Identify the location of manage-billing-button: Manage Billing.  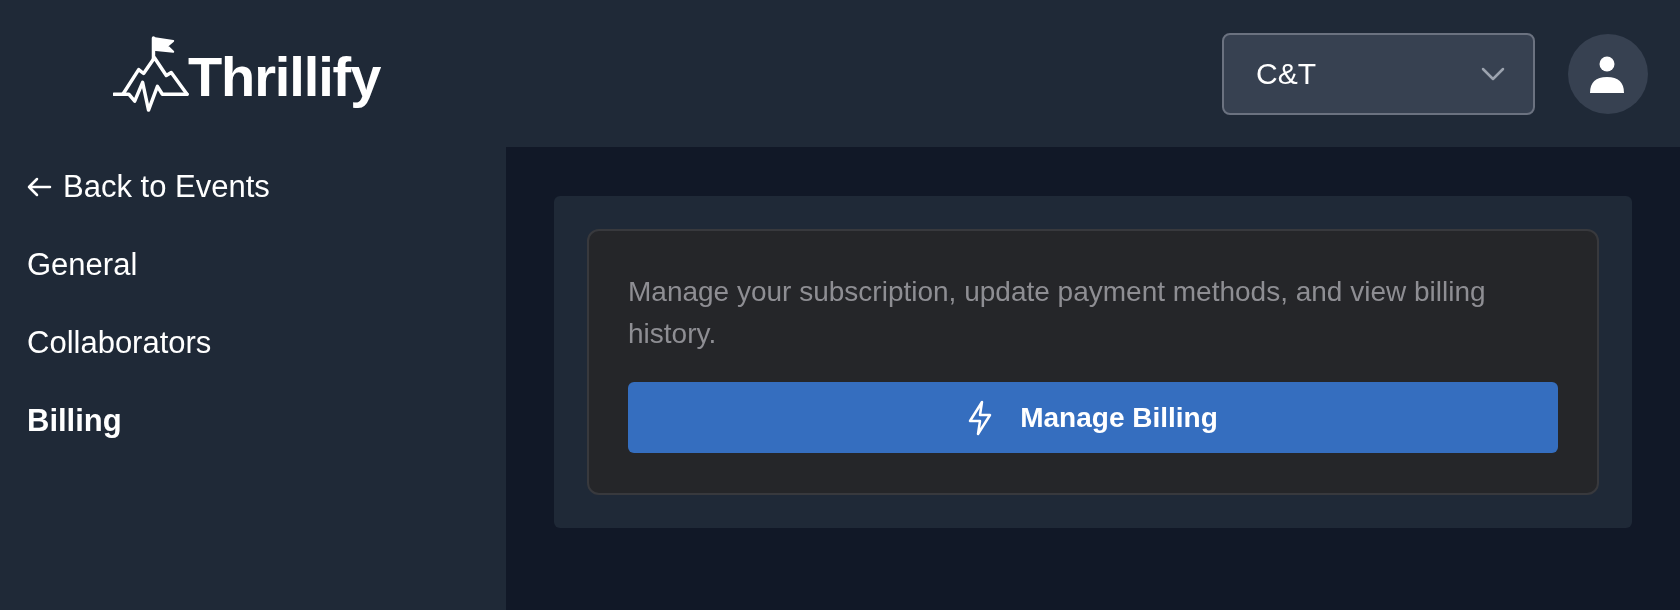
(1093, 417).